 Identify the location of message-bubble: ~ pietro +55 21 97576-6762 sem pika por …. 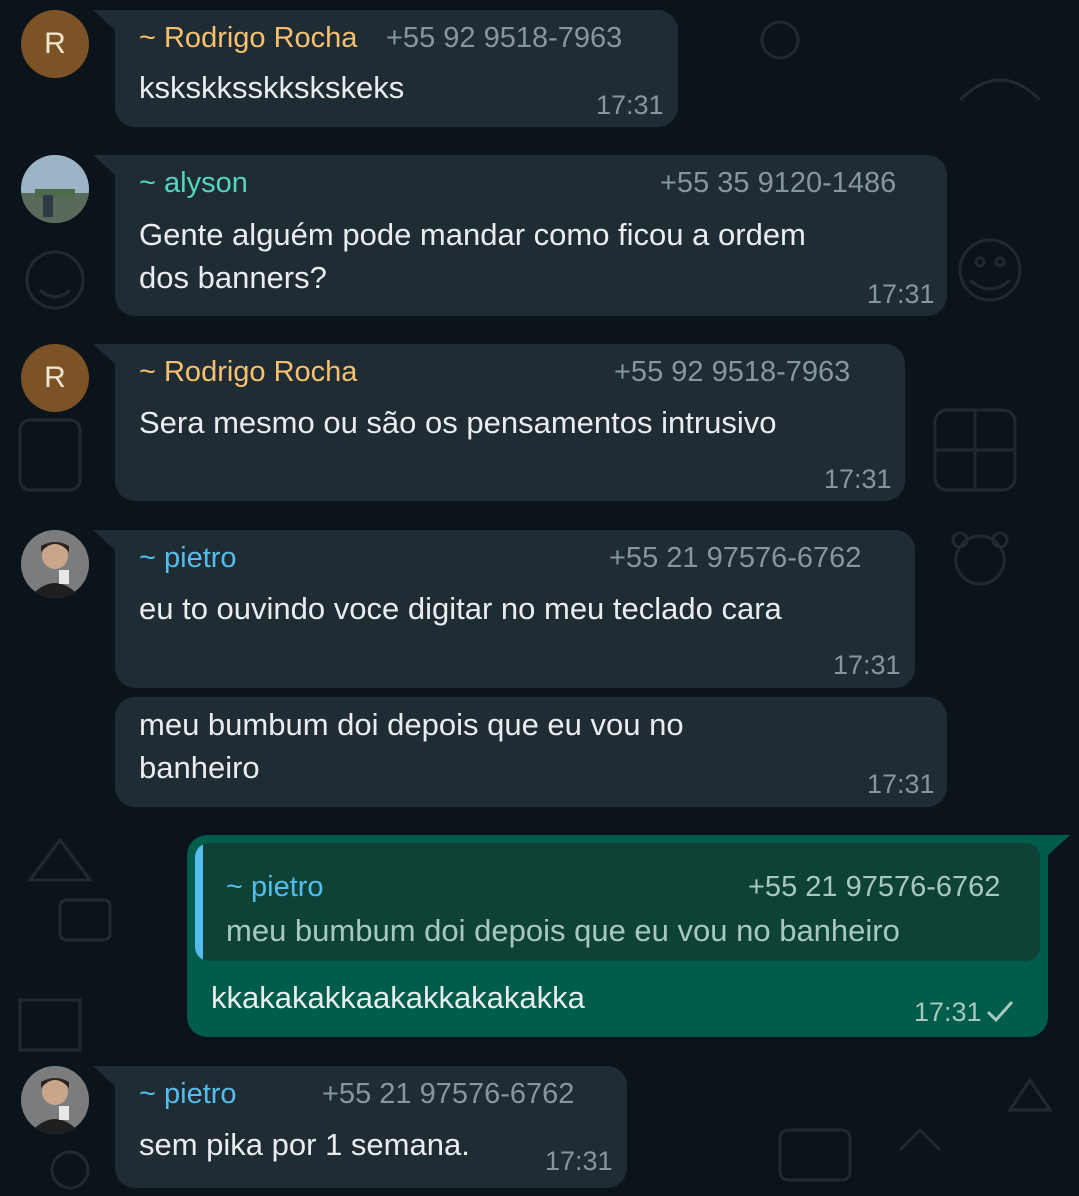
(360, 1127).